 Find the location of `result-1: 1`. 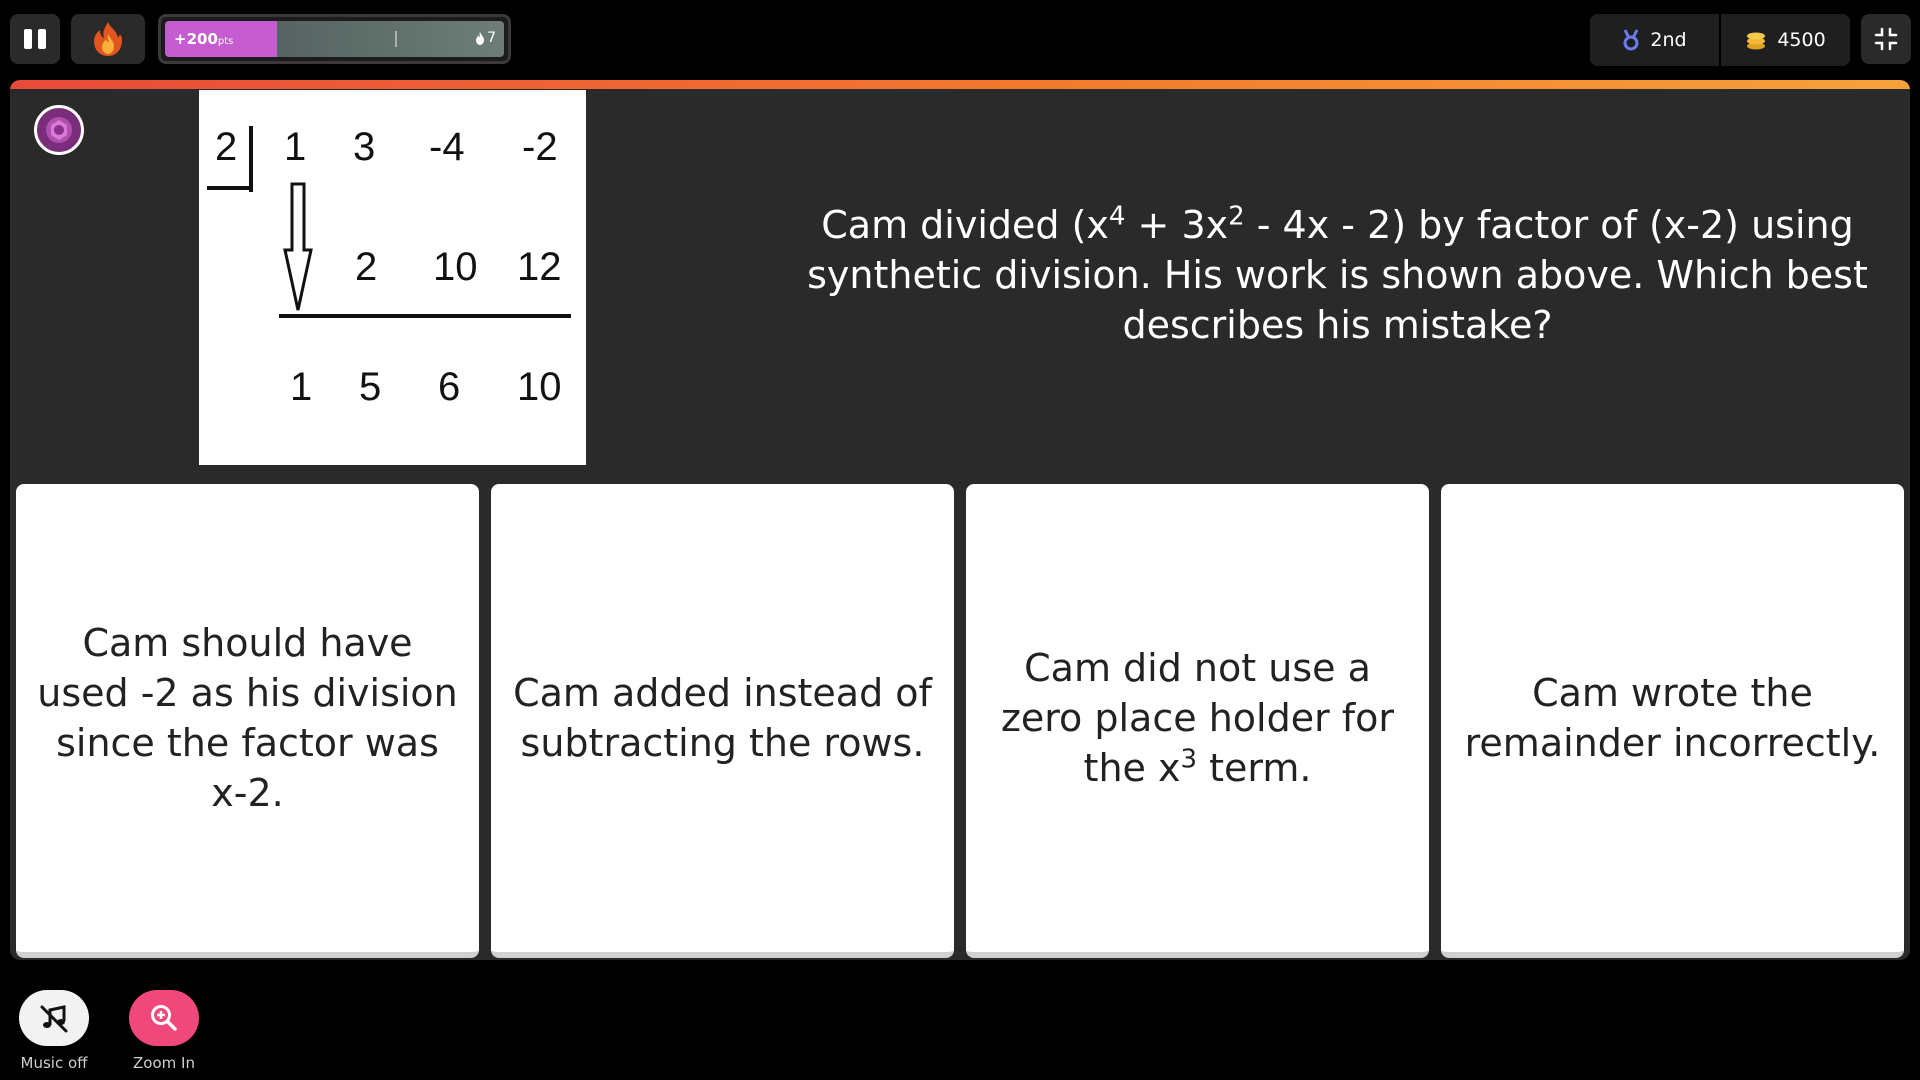

result-1: 1 is located at coordinates (301, 387).